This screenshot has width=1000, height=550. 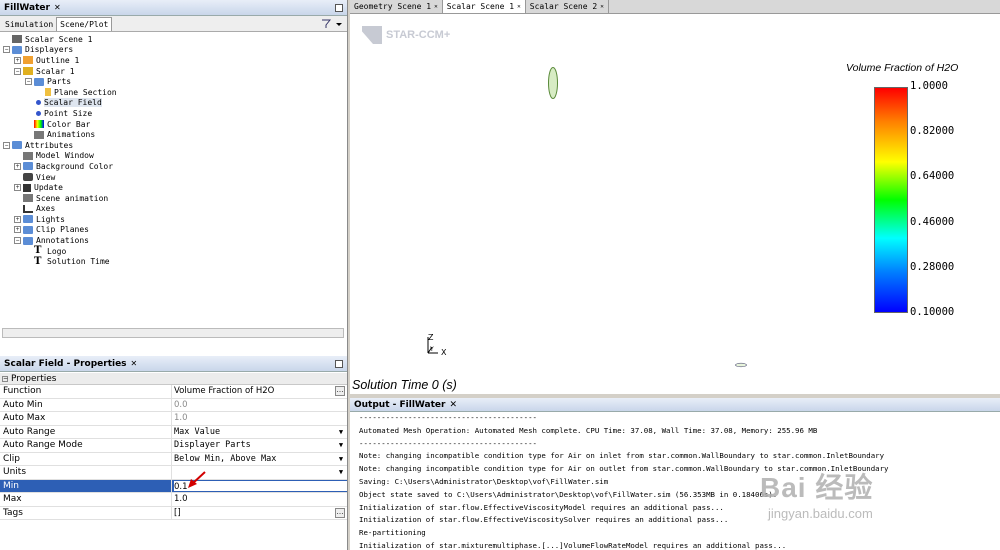 I want to click on legend-title: Volume Fraction of H2O, so click(x=902, y=68).